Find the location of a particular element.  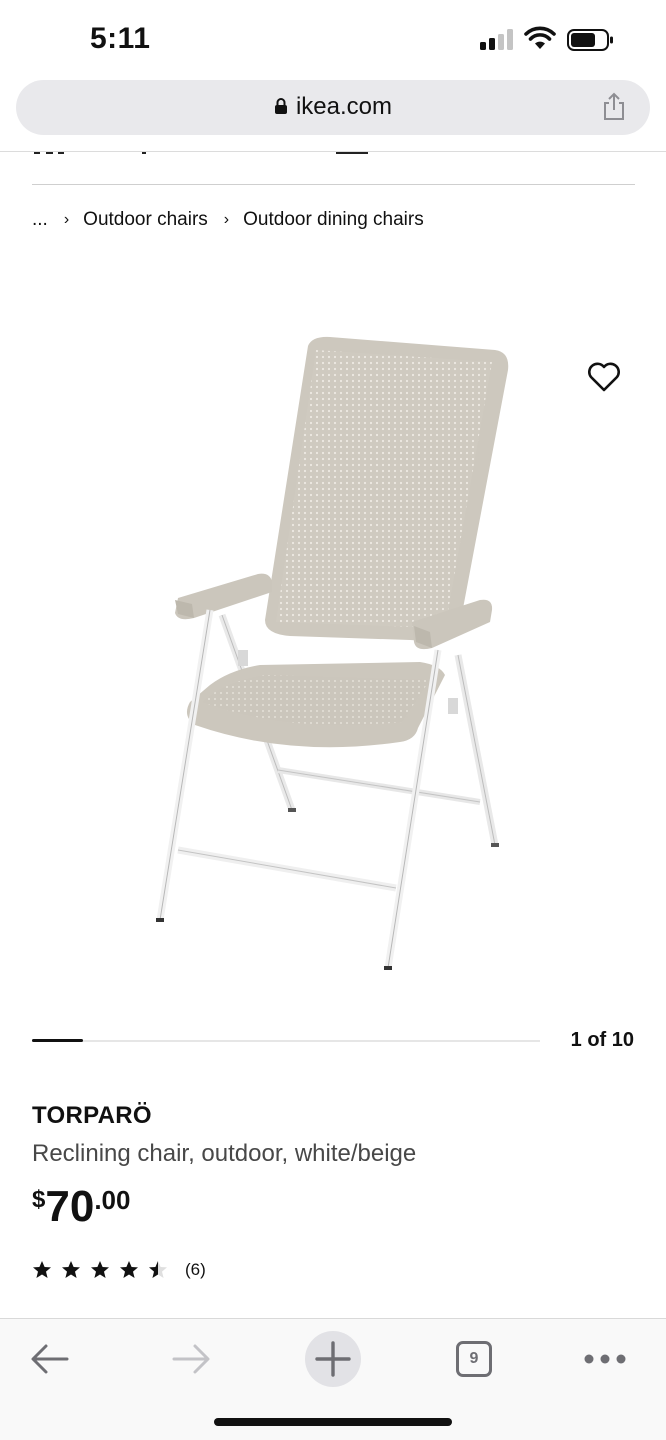

heart-icon is located at coordinates (604, 377).